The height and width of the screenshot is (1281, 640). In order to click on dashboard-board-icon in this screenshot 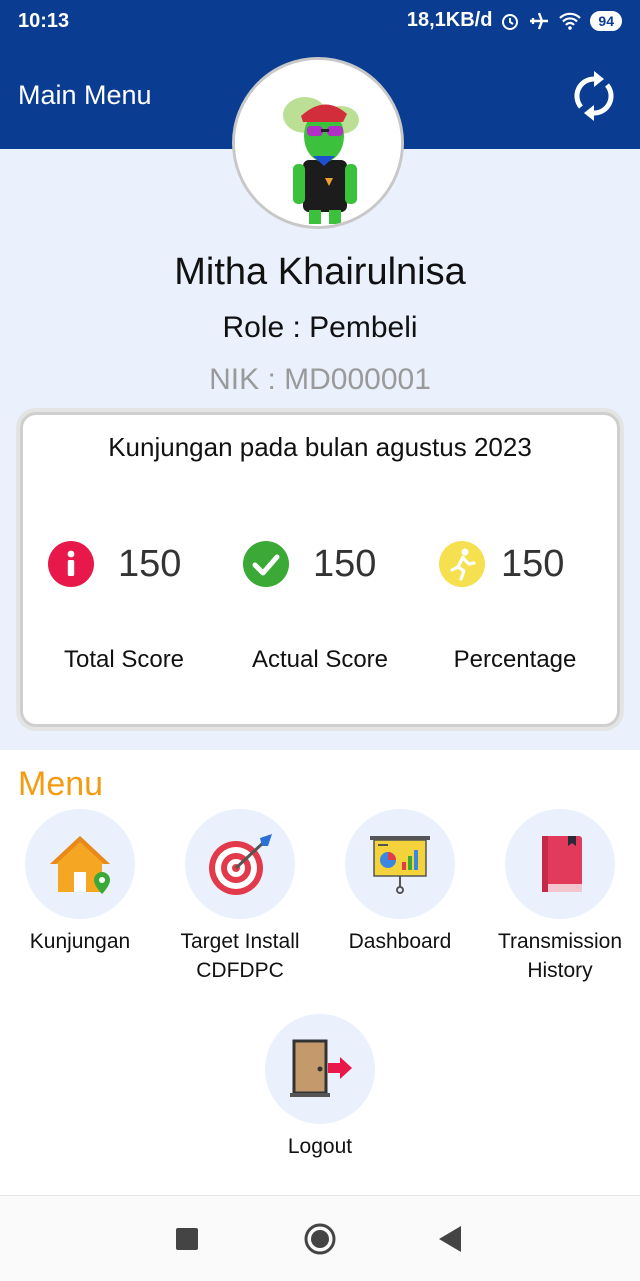, I will do `click(400, 865)`.